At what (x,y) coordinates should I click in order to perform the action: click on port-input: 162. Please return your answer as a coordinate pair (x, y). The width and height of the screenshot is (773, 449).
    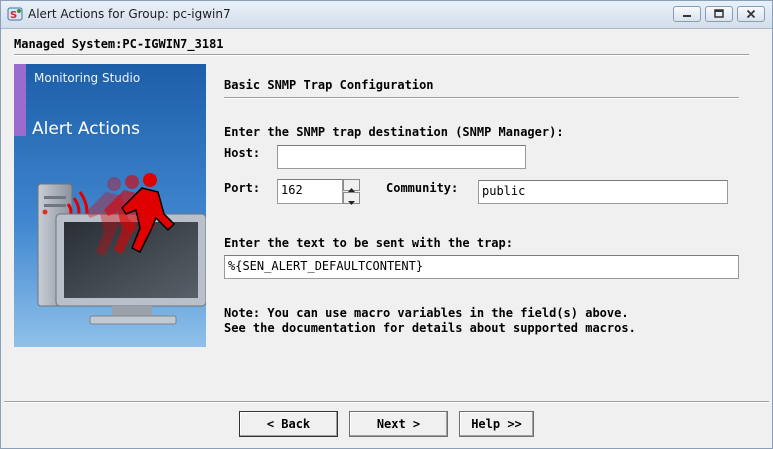
    Looking at the image, I should click on (310, 191).